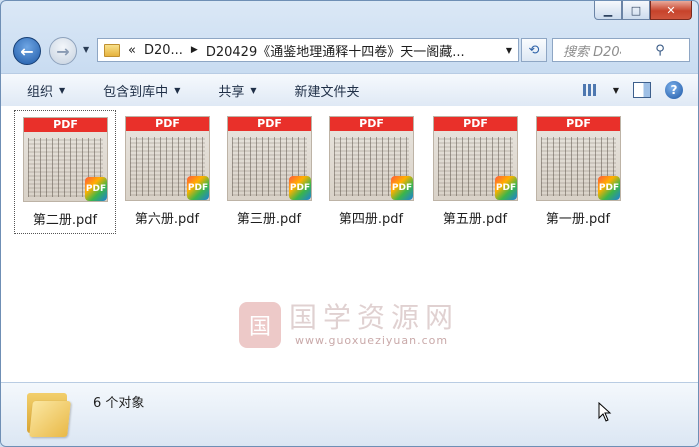 This screenshot has height=447, width=699. Describe the element at coordinates (231, 92) in the screenshot. I see `share-label: 共享` at that location.